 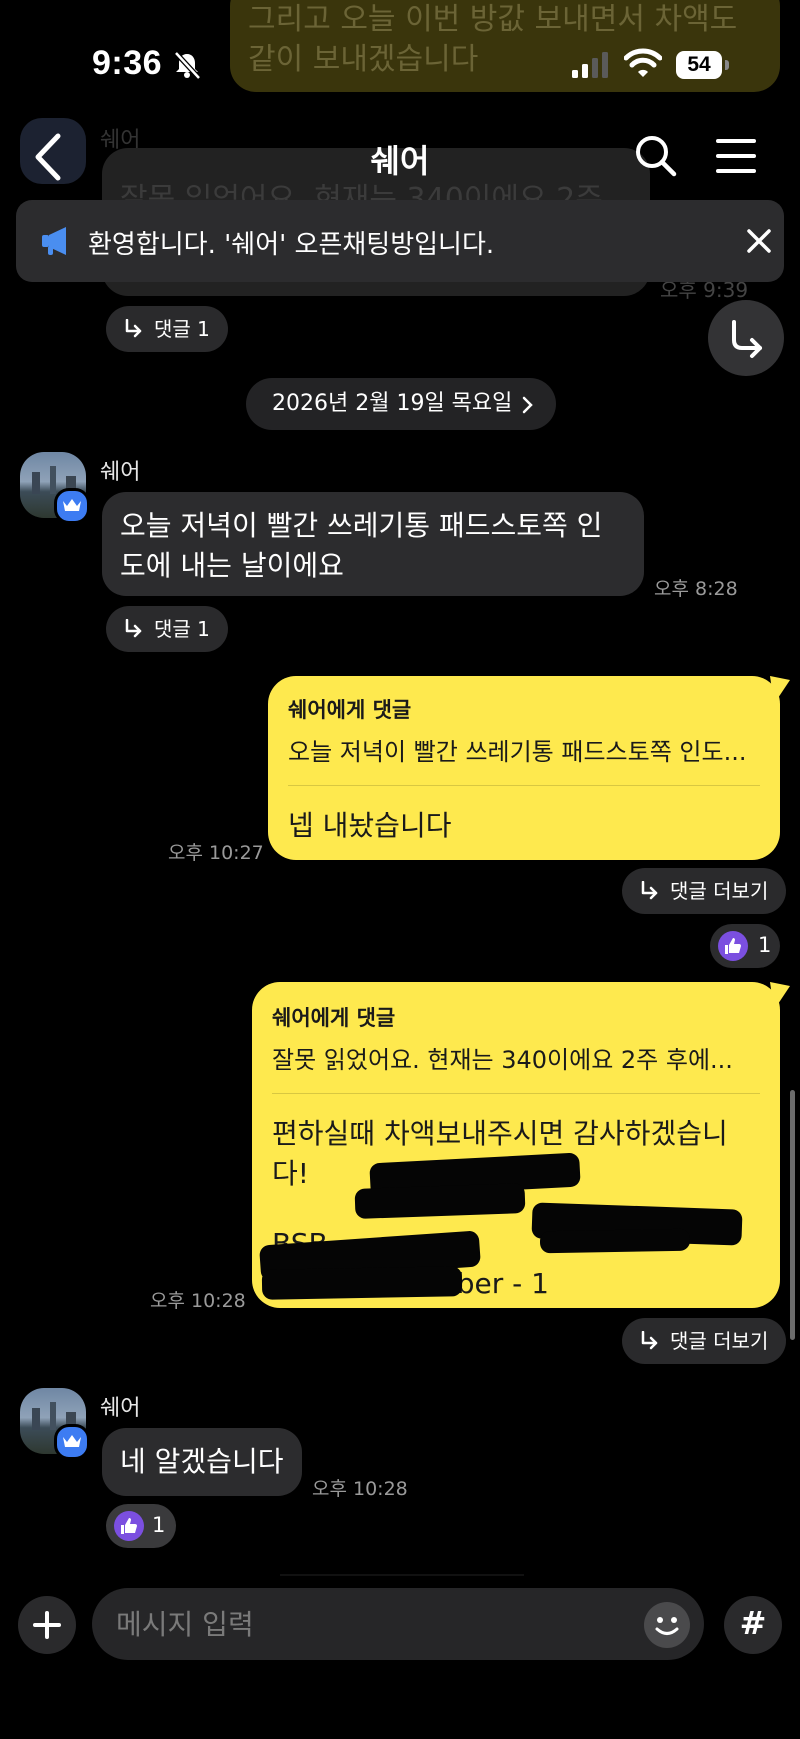 I want to click on message-text: 네 알겠습니다, so click(x=202, y=1461).